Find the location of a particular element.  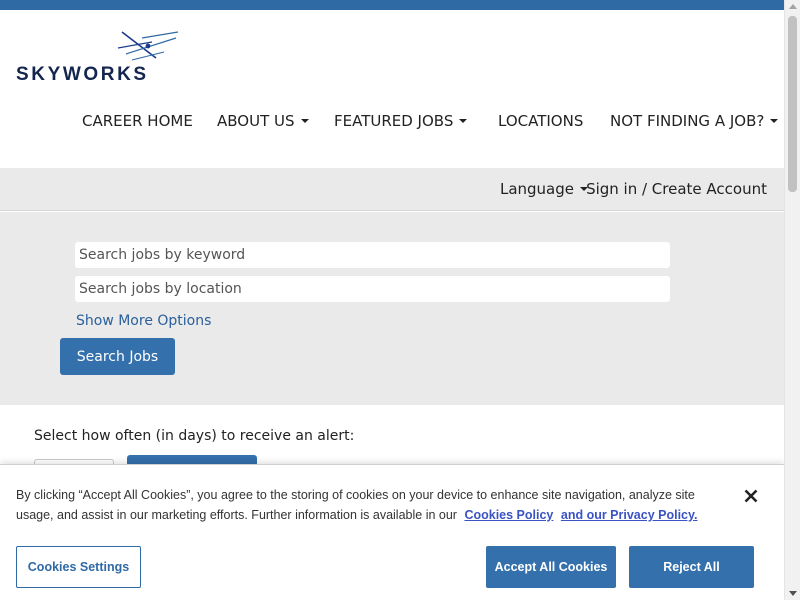

language-label: Language is located at coordinates (536, 189).